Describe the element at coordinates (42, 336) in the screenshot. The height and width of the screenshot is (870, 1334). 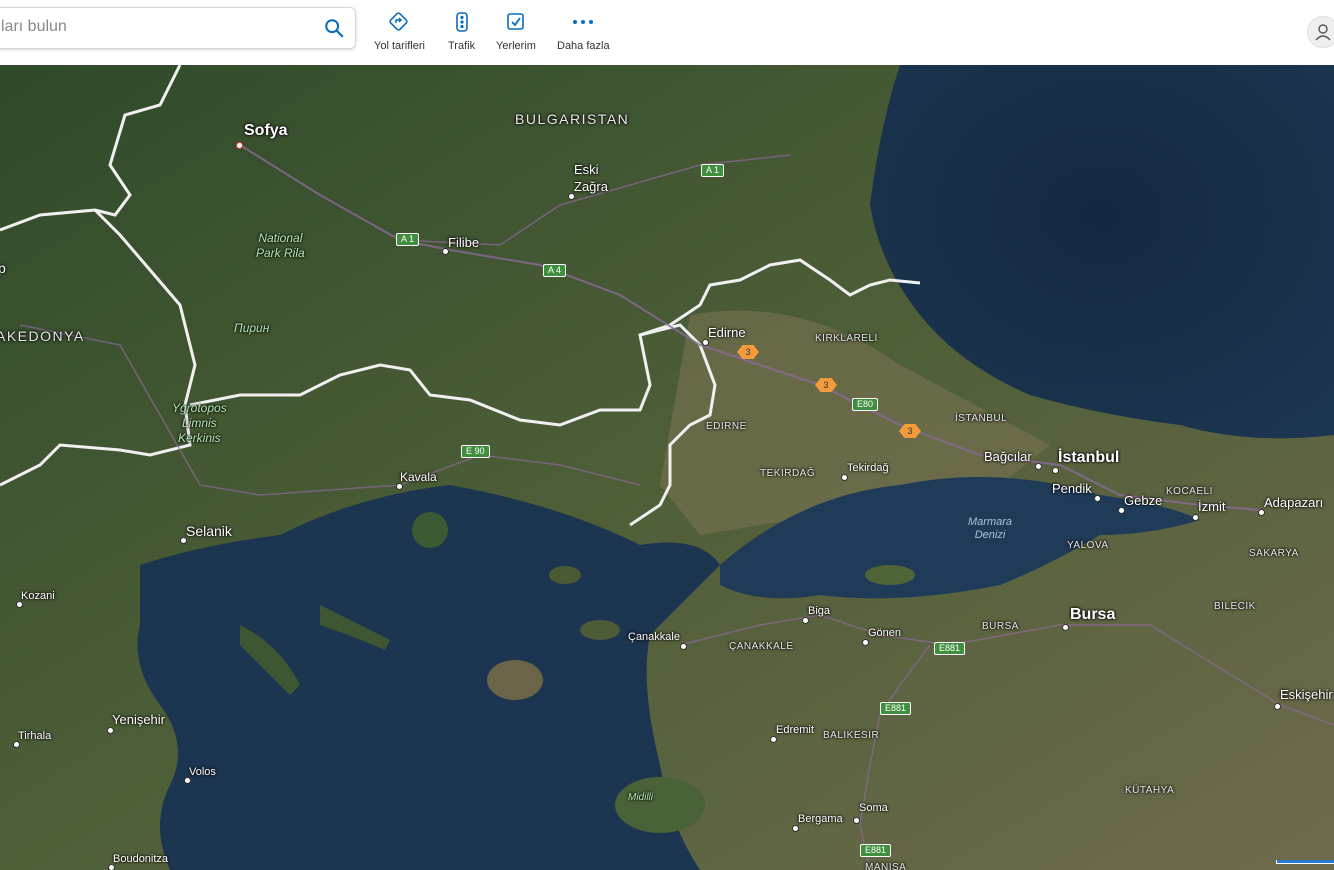
I see `country-label-macedonia: AKEDONYA` at that location.